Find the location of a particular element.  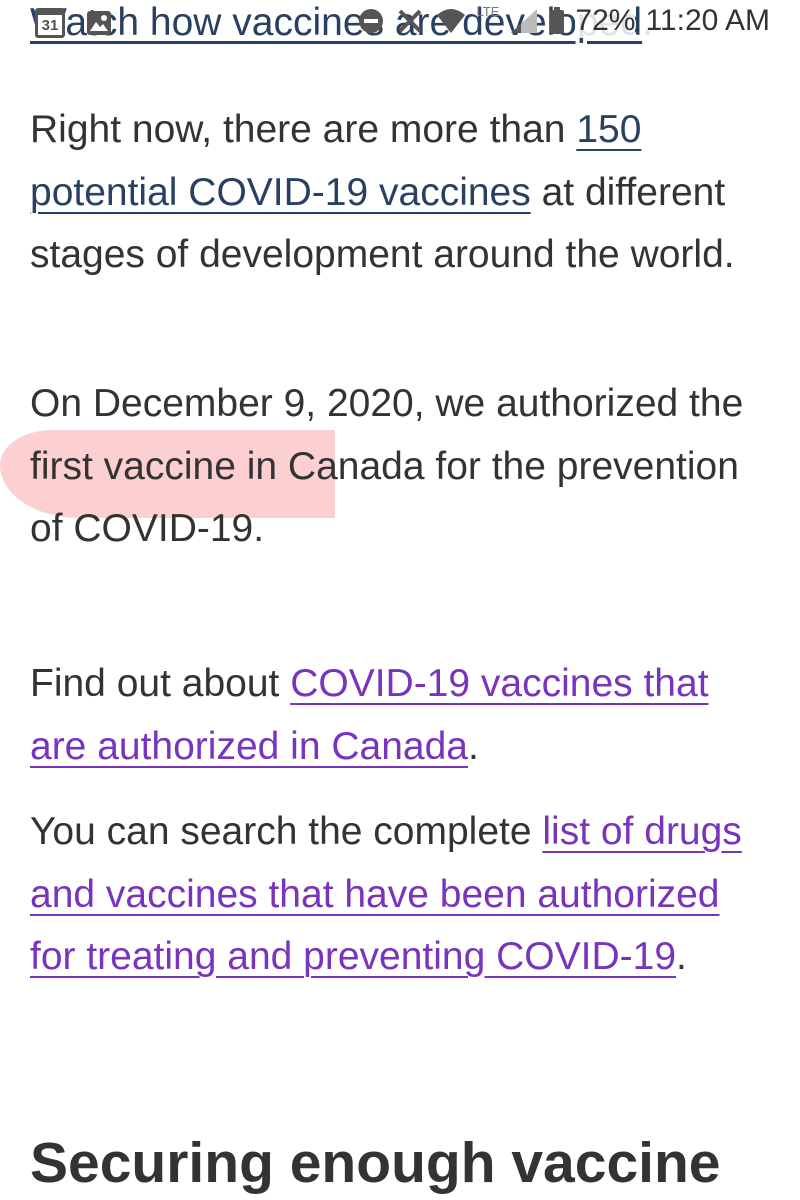

network-type-label: LTE is located at coordinates (488, 11).